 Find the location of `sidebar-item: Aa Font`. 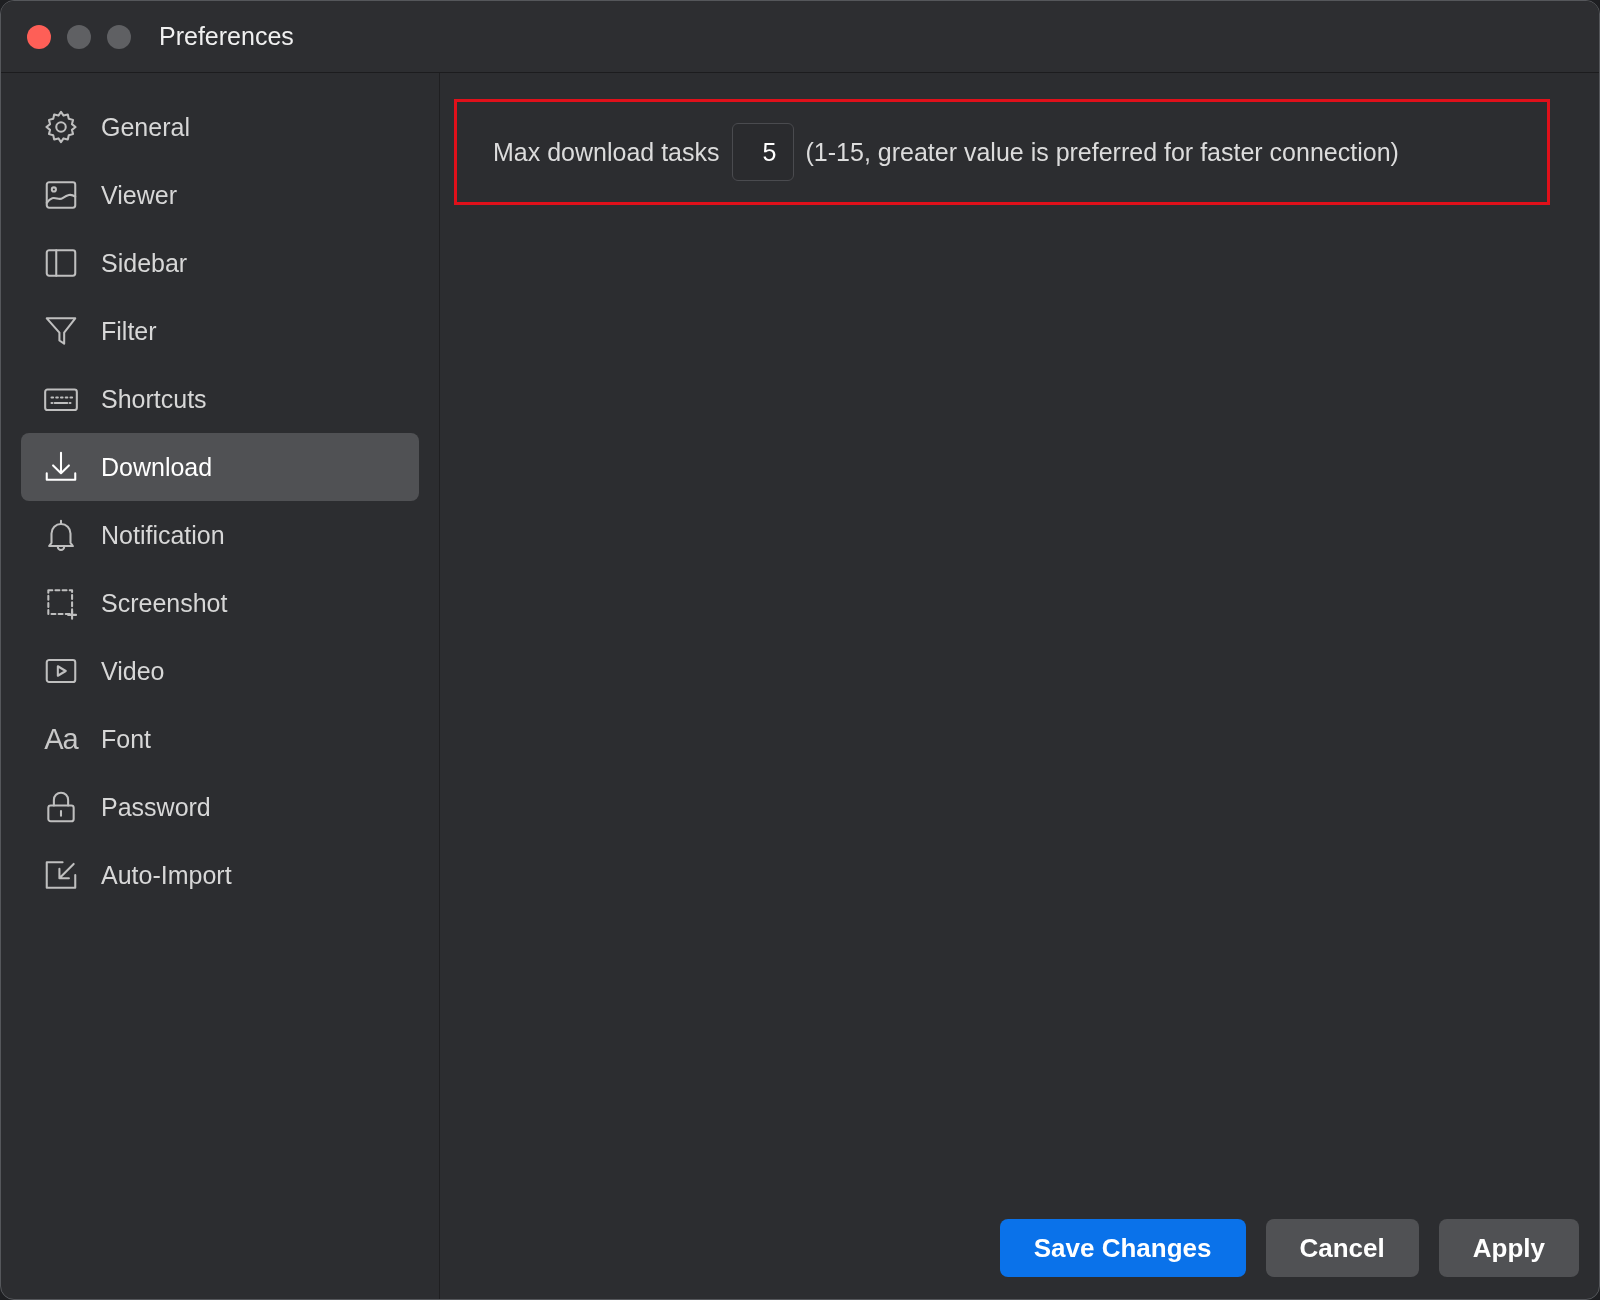

sidebar-item: Aa Font is located at coordinates (220, 739).